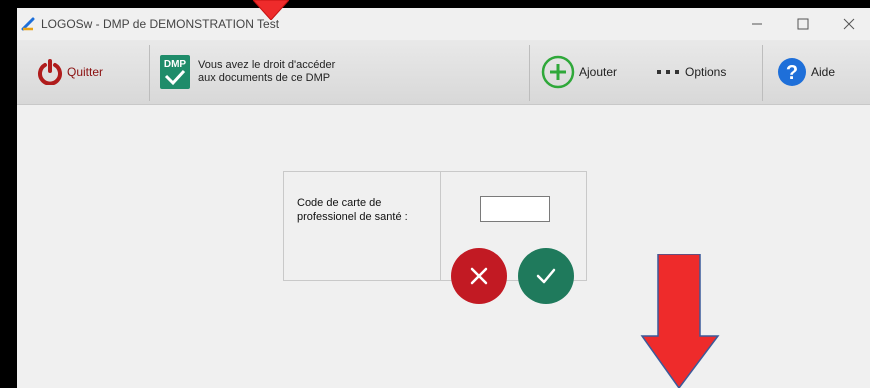 The height and width of the screenshot is (388, 870). Describe the element at coordinates (668, 72) in the screenshot. I see `dots-icon` at that location.